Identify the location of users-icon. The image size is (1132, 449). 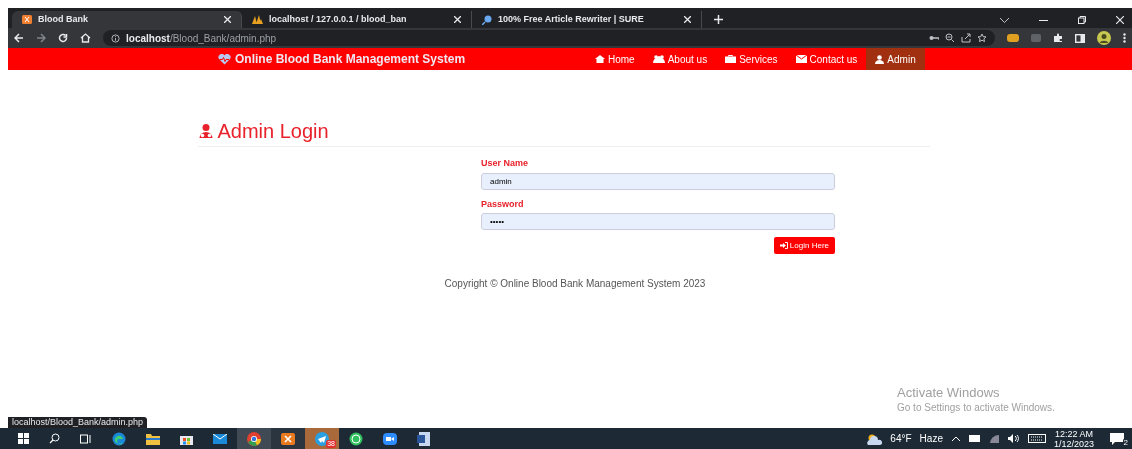
(658, 59).